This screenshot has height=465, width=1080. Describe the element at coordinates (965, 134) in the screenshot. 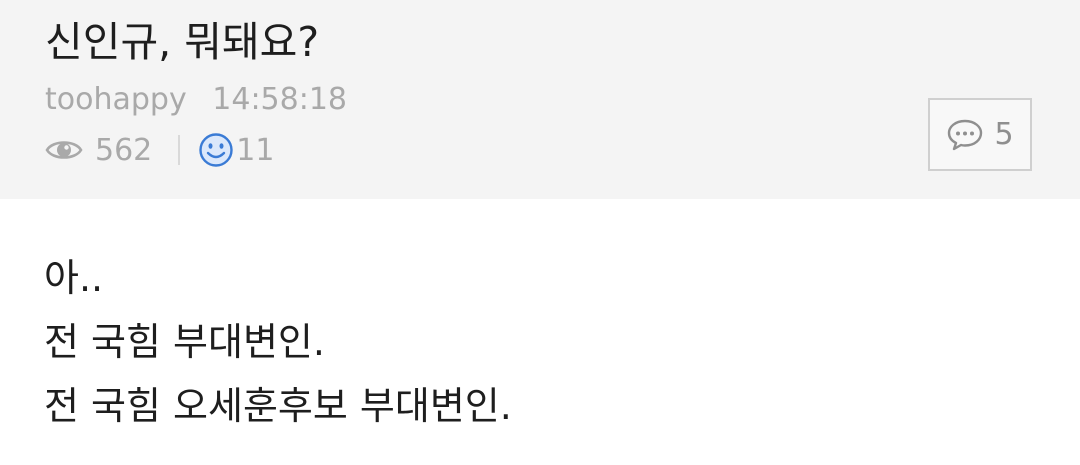

I see `speech-bubble-icon` at that location.